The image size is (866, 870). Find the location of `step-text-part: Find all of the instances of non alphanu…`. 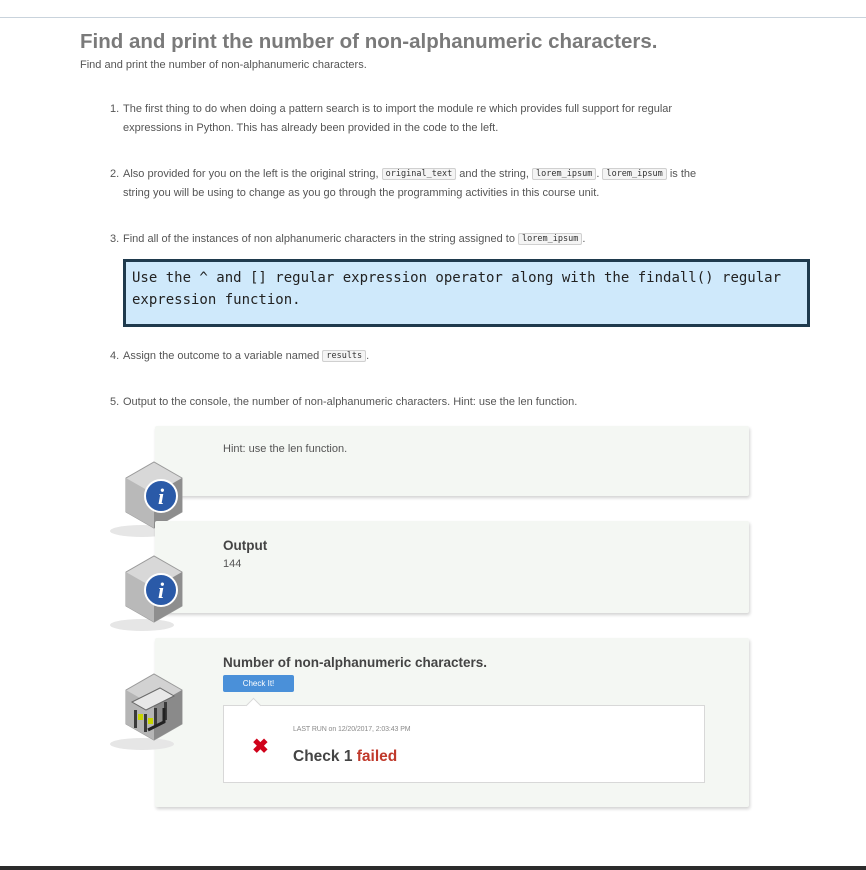

step-text-part: Find all of the instances of non alphanu… is located at coordinates (319, 239).